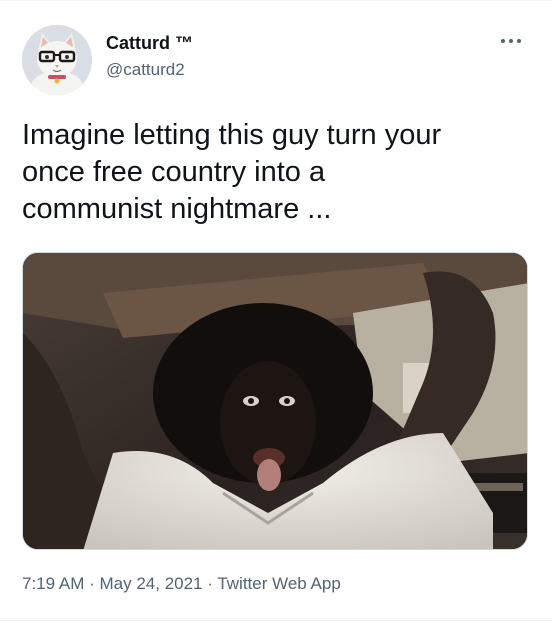  I want to click on cat-avatar-icon, so click(57, 60).